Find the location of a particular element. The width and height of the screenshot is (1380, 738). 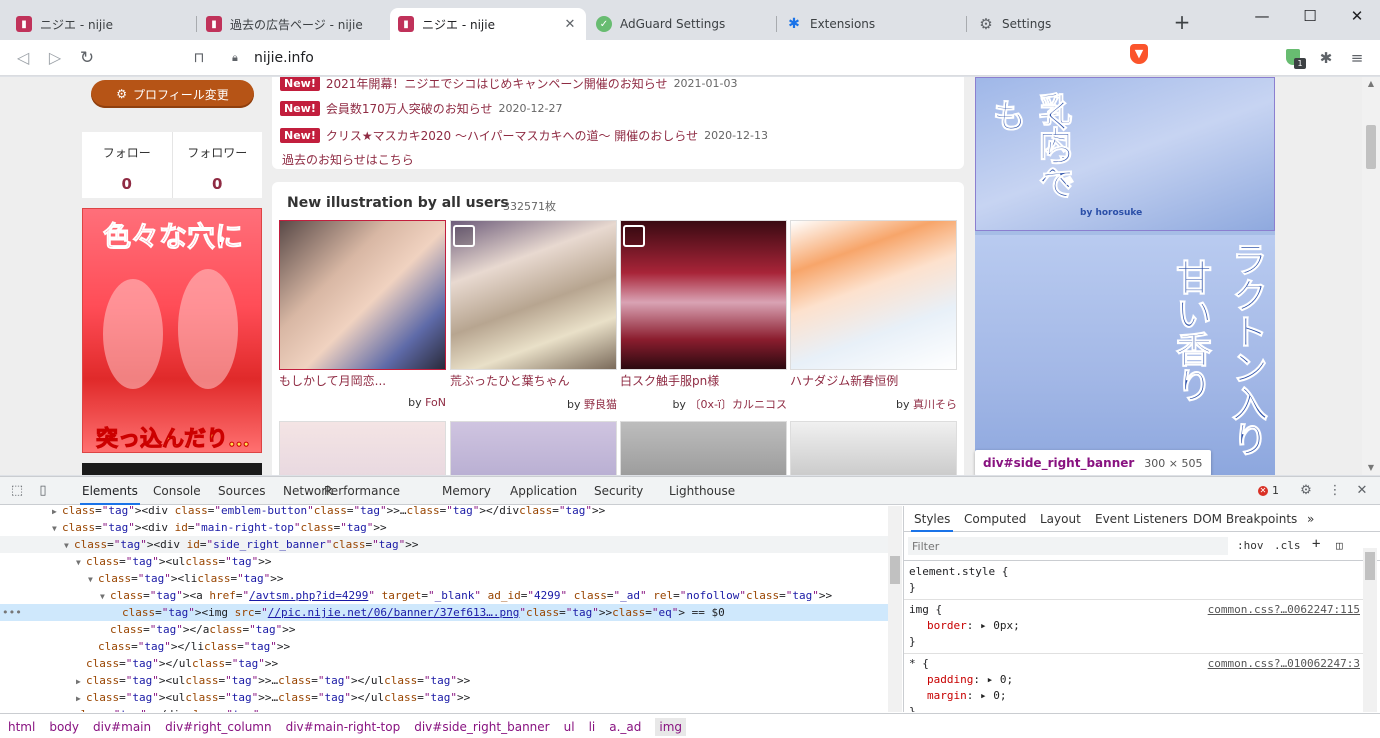

menu-icon: ≡ is located at coordinates (1357, 58).